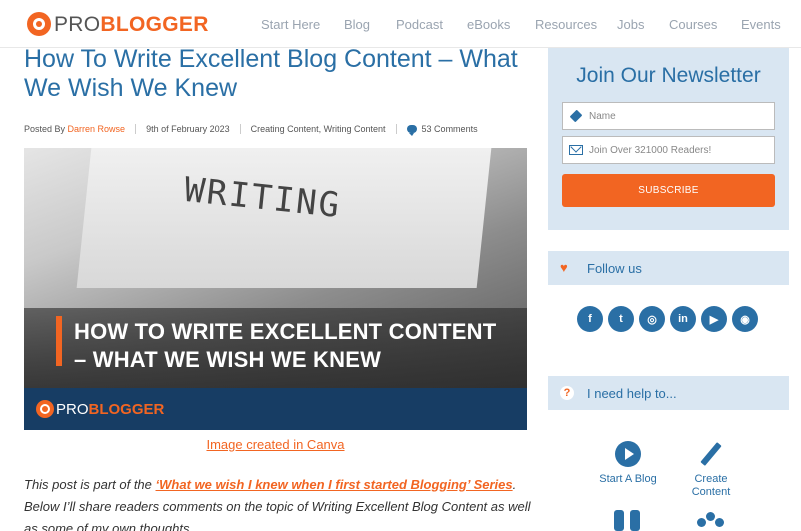 Image resolution: width=801 pixels, height=531 pixels. Describe the element at coordinates (668, 268) in the screenshot. I see `follow-us-header: ♥ Follow us` at that location.